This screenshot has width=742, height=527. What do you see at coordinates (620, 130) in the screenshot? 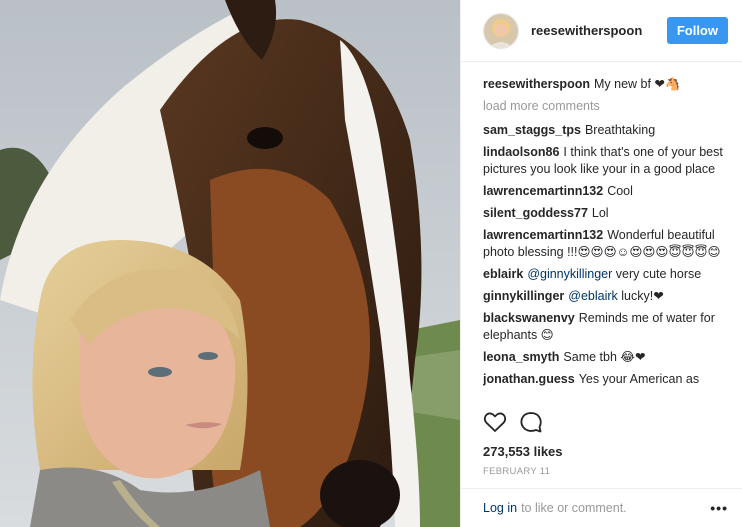
I see `comment-text: Breathtaking` at bounding box center [620, 130].